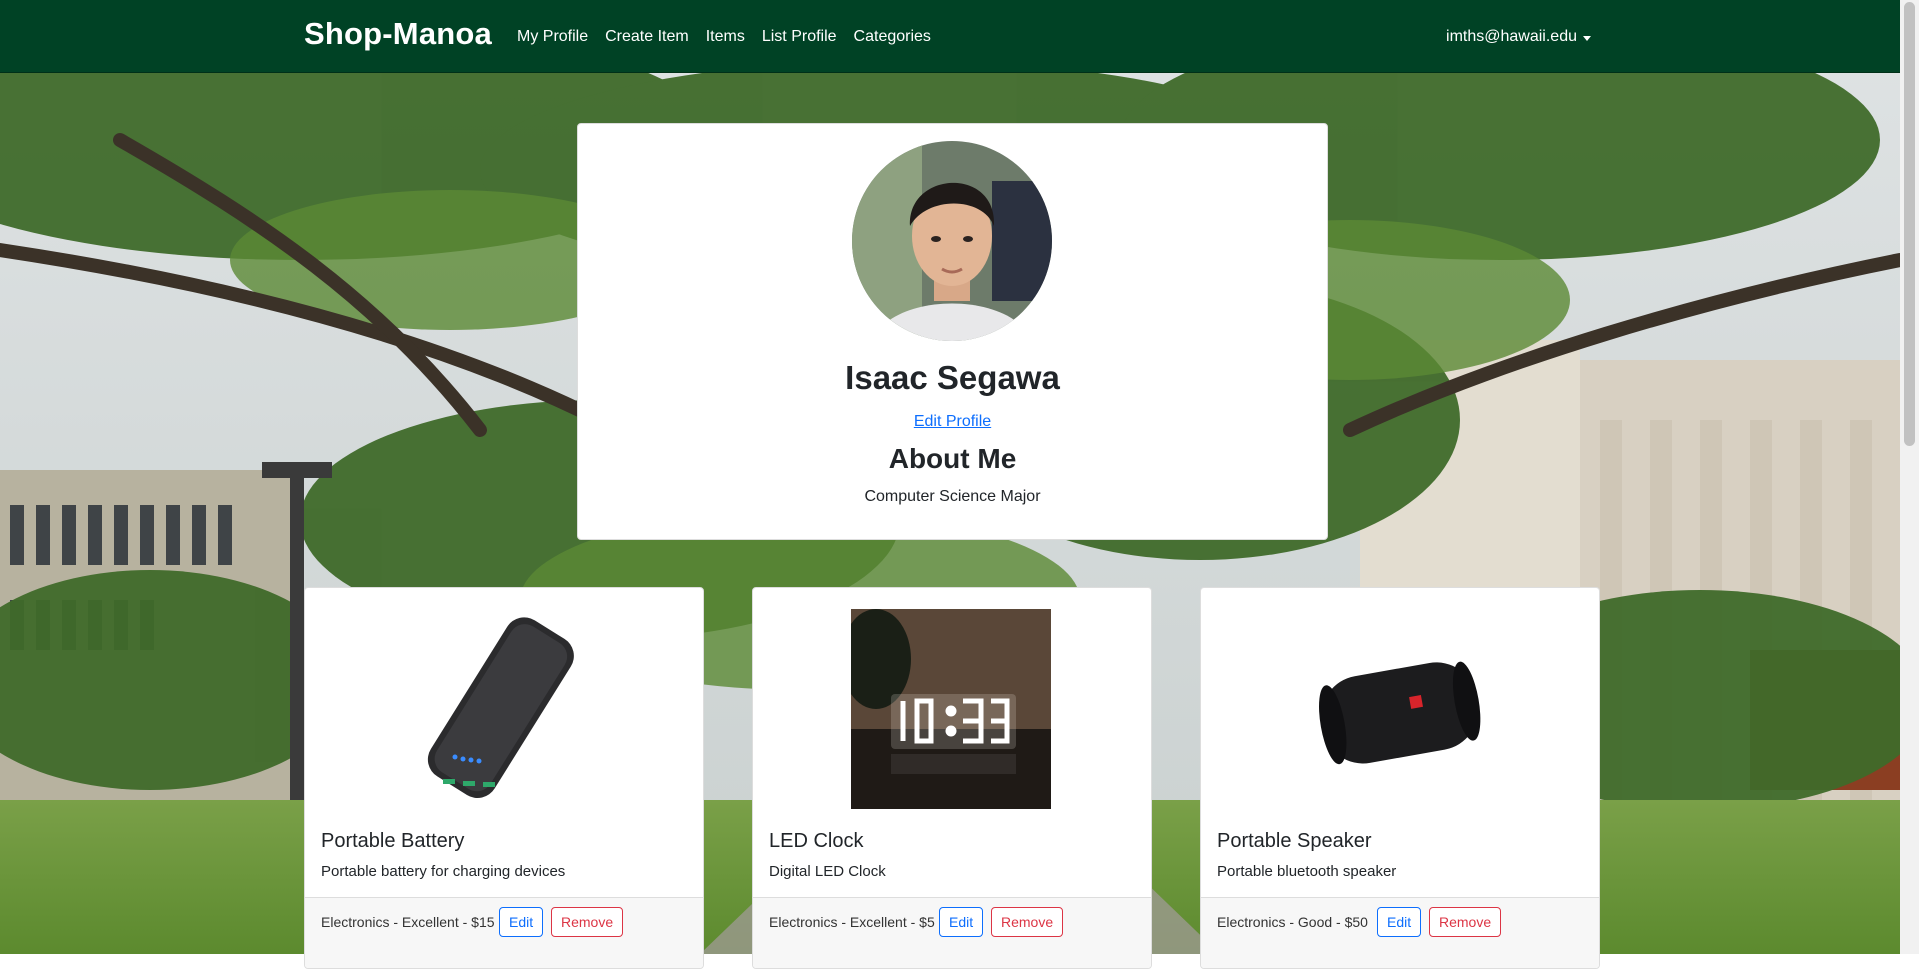 The height and width of the screenshot is (969, 1919). What do you see at coordinates (1292, 922) in the screenshot?
I see `item-meta: Electronics - Good - $50` at bounding box center [1292, 922].